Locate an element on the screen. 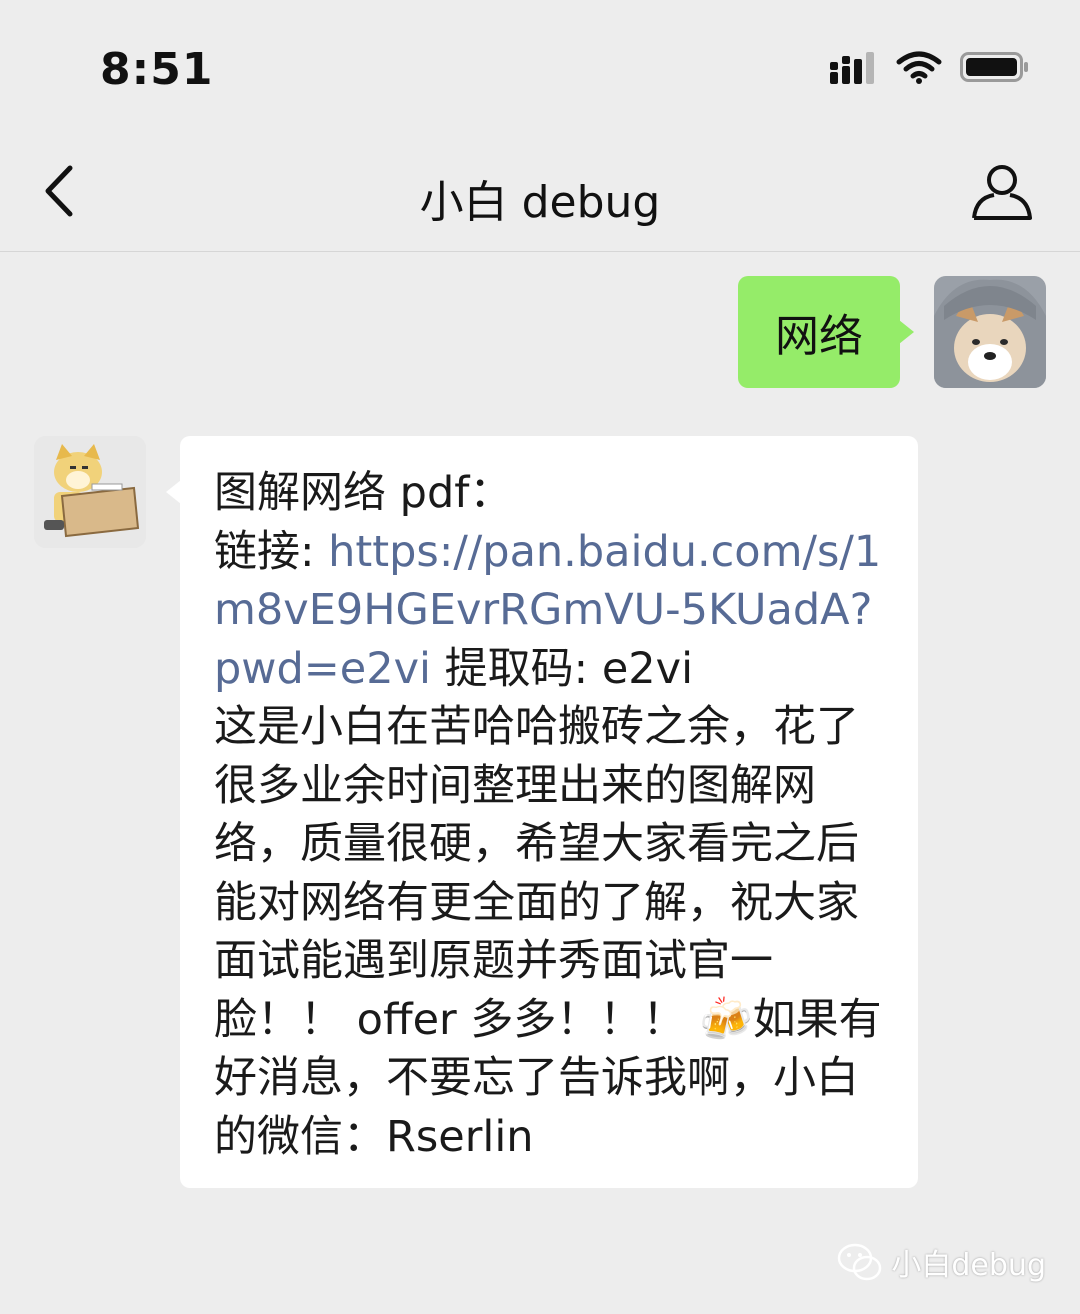  person-icon is located at coordinates (1002, 192).